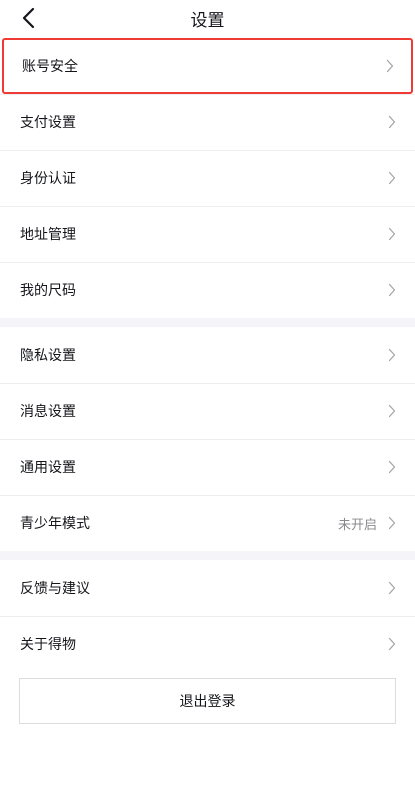 Image resolution: width=415 pixels, height=789 pixels. I want to click on page-title: 设置, so click(207, 20).